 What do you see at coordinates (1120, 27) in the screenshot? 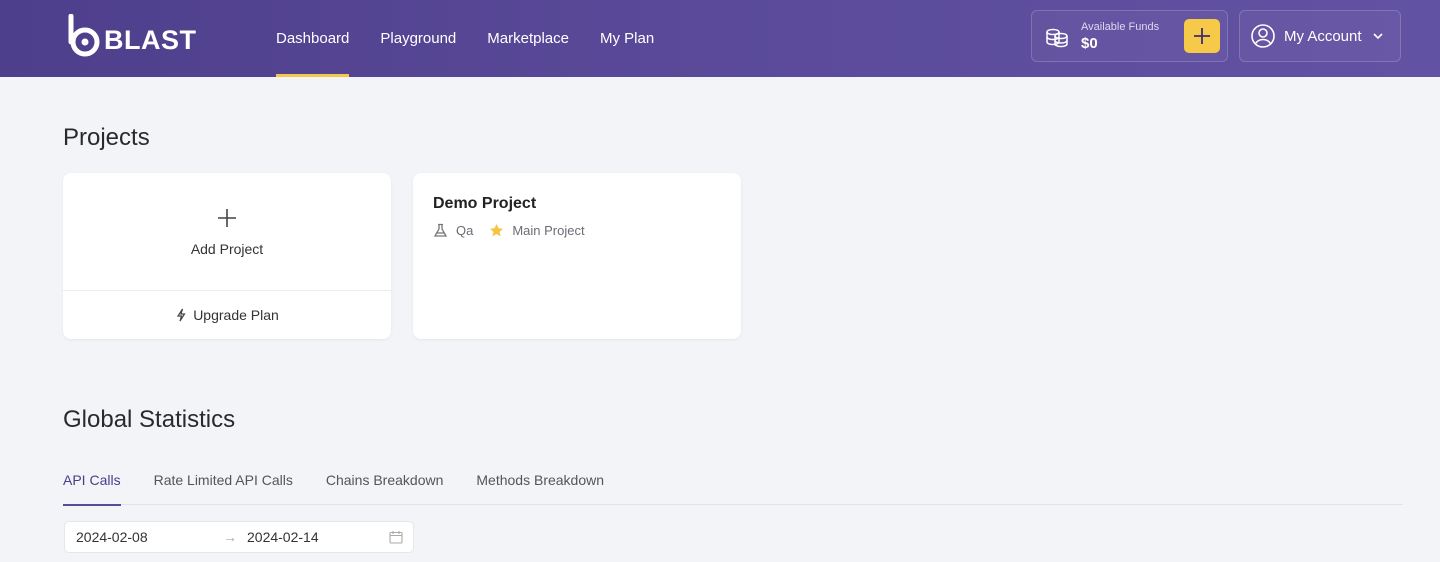
I see `funds-label: Available Funds` at bounding box center [1120, 27].